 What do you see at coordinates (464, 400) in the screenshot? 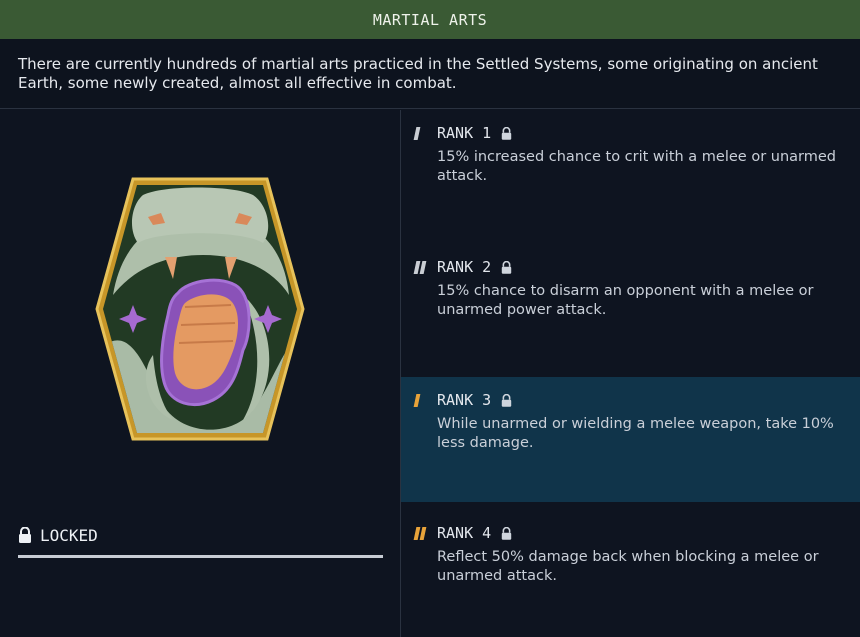
I see `rank-label: RANK 3` at bounding box center [464, 400].